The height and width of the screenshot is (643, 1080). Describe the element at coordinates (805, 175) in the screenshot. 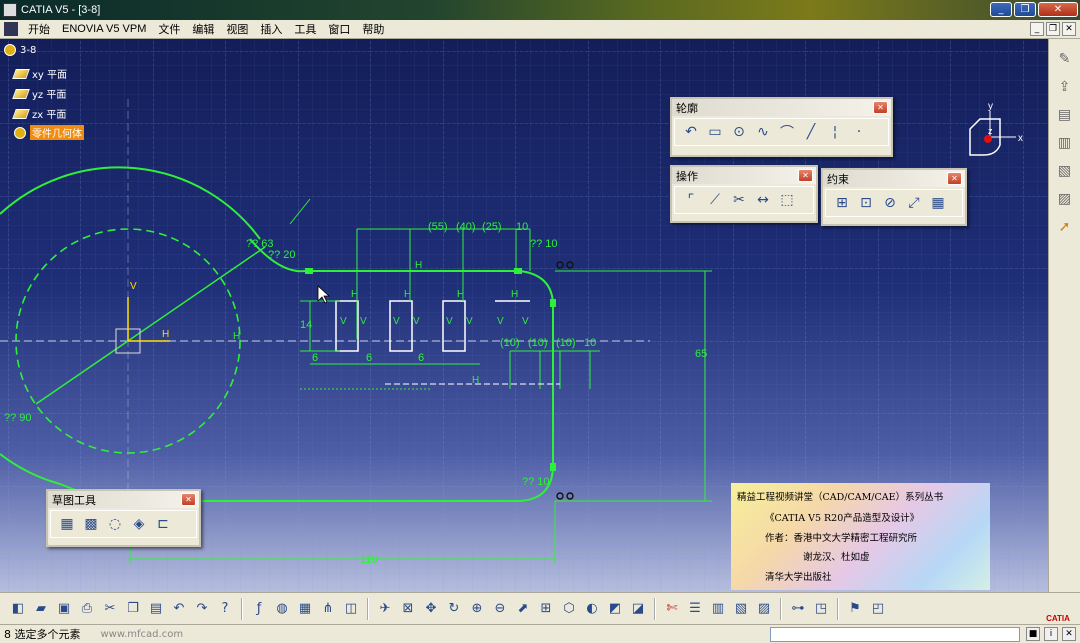

I see `operation-toolbar-close-button: ✕` at that location.